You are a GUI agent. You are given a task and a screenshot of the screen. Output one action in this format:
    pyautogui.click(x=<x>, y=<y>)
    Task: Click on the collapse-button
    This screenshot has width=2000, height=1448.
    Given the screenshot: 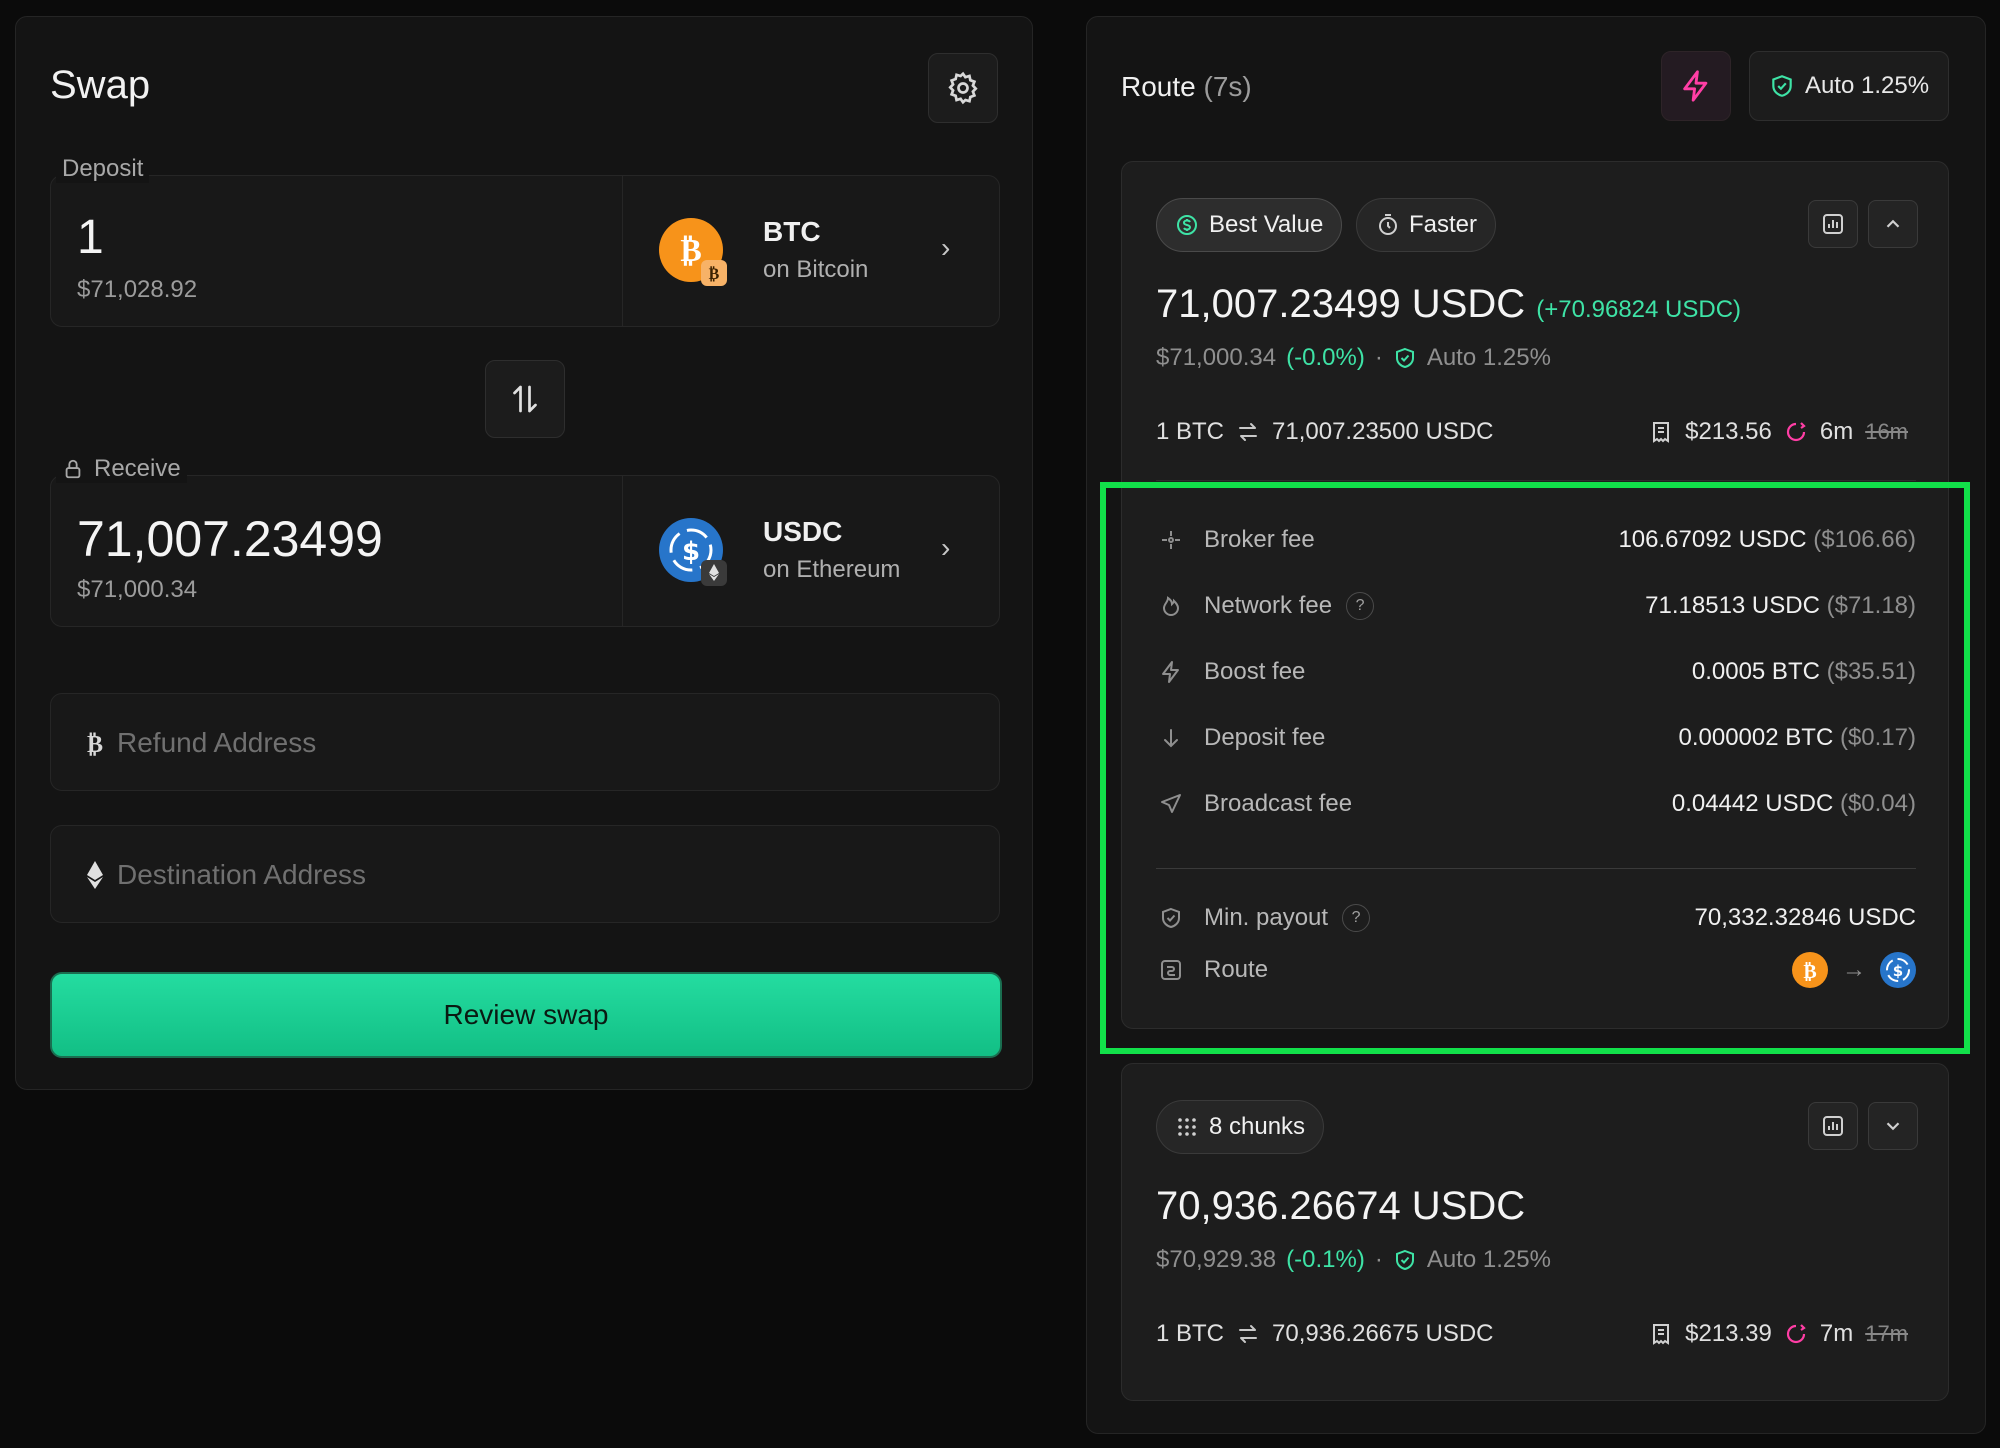 What is the action you would take?
    pyautogui.click(x=1893, y=224)
    